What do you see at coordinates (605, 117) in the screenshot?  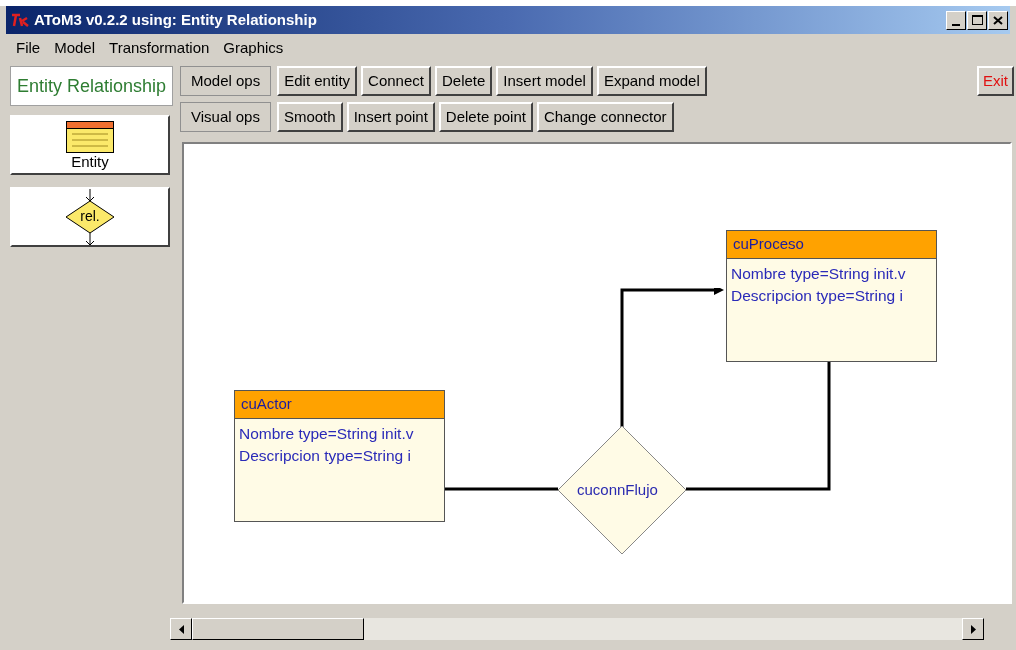 I see `toolbar-button: Change connector` at bounding box center [605, 117].